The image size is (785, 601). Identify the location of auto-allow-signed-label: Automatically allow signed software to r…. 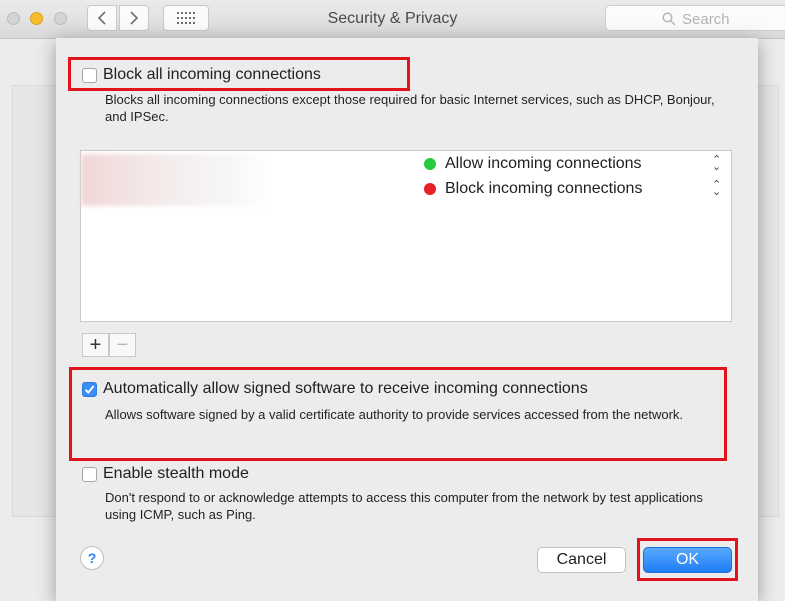
(345, 389).